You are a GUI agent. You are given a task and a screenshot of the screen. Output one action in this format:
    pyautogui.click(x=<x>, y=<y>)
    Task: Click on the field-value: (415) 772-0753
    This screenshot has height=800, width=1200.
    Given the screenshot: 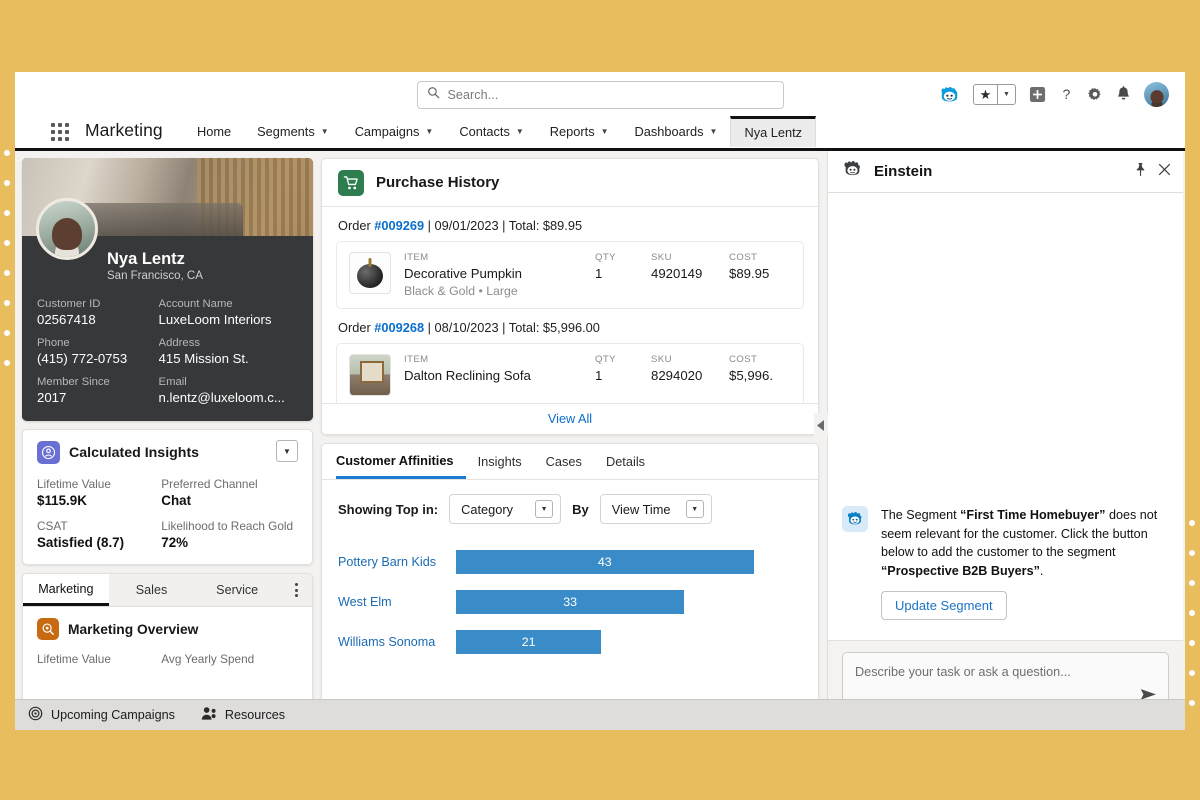 What is the action you would take?
    pyautogui.click(x=82, y=358)
    